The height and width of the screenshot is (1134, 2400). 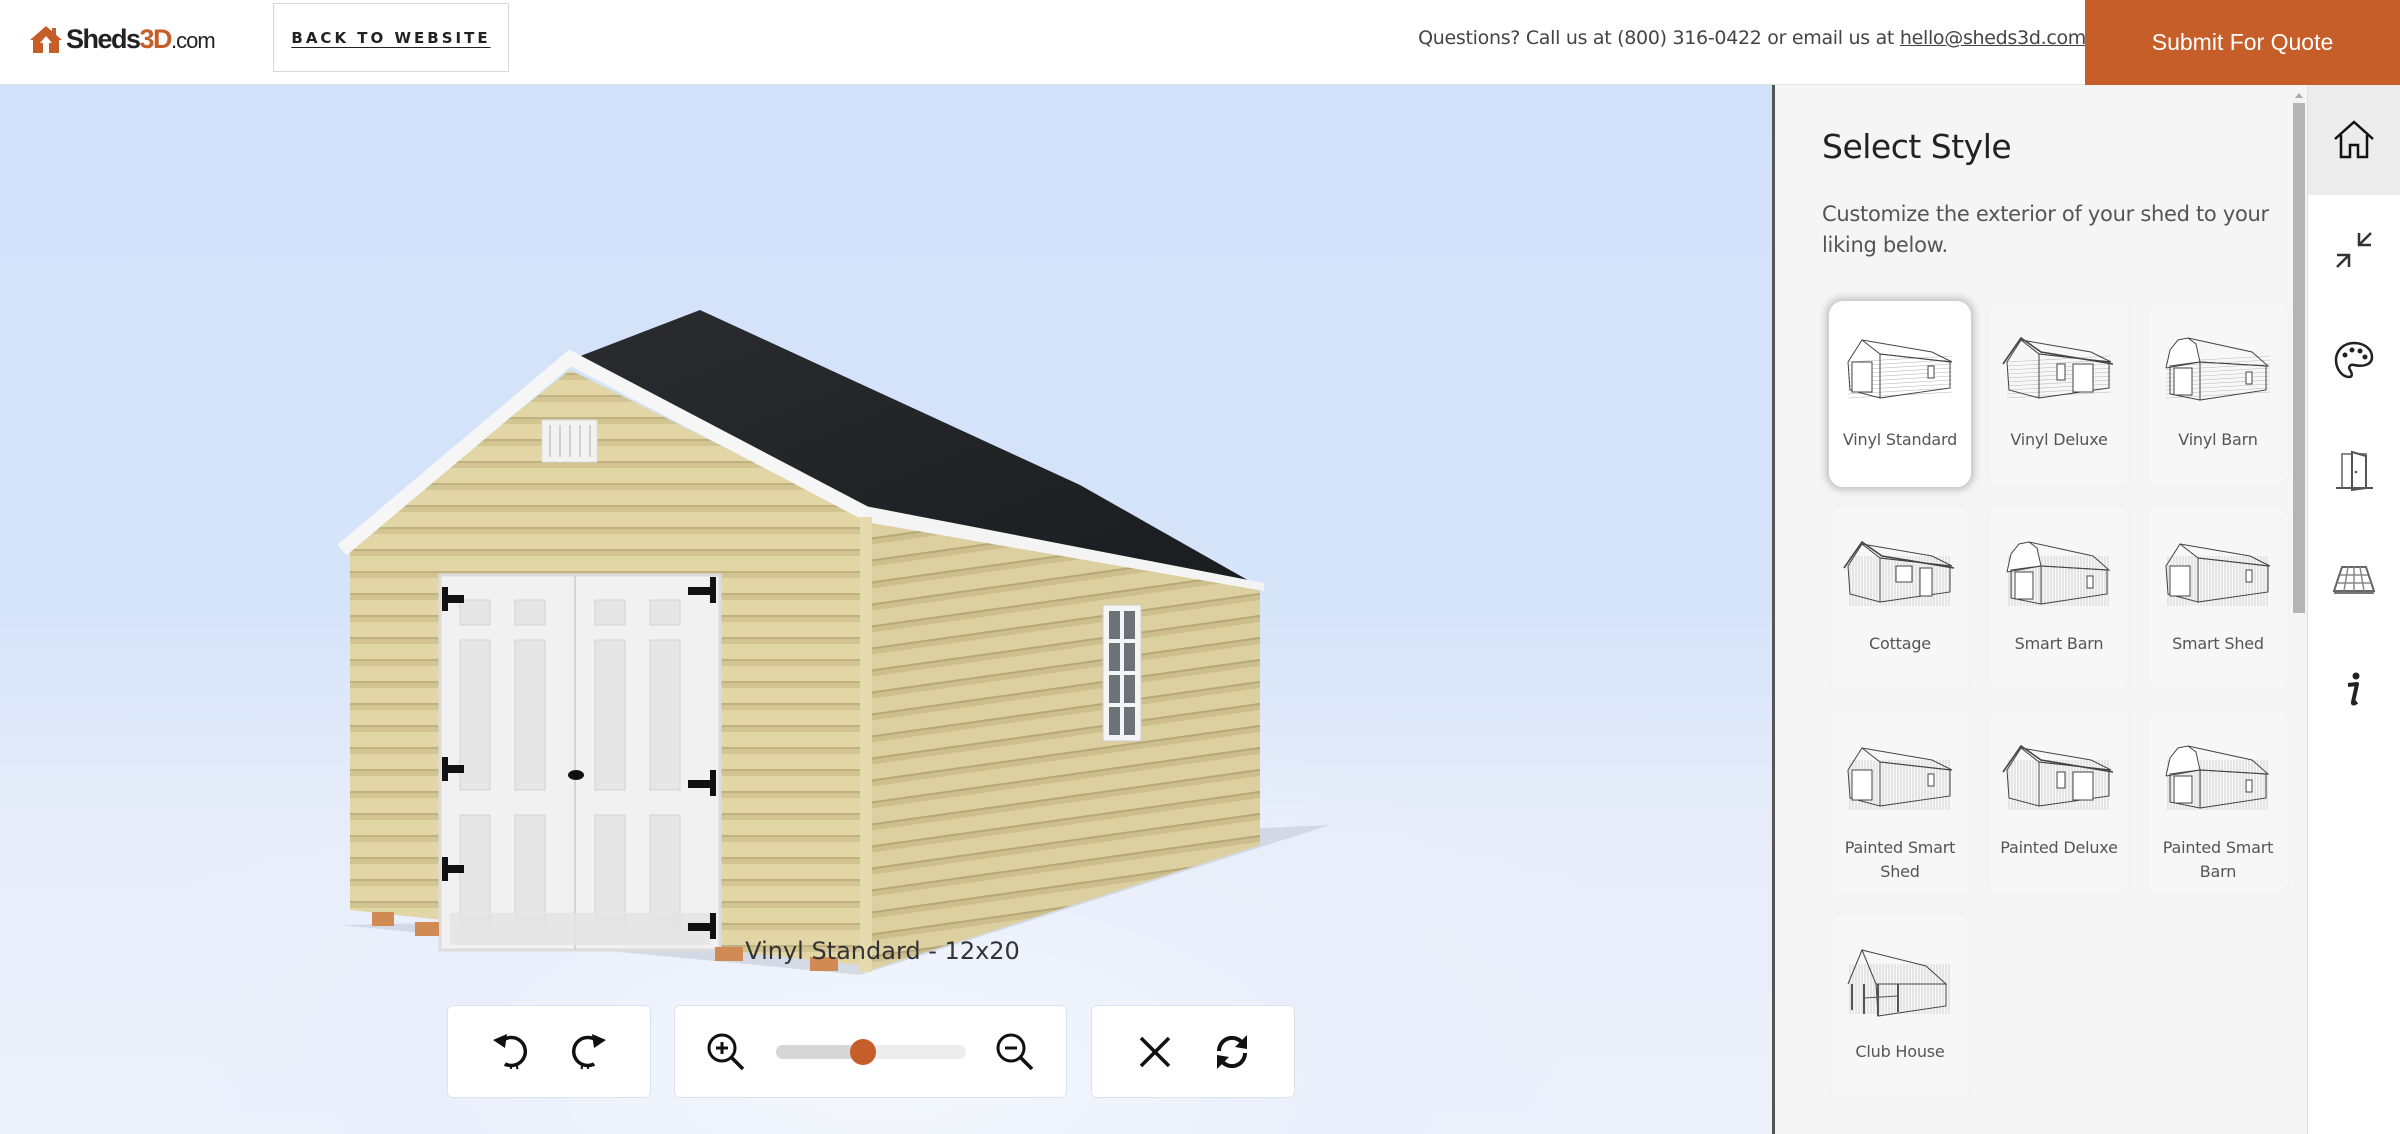 I want to click on back-to-website-label: BACK TO WEBSITE, so click(x=391, y=37).